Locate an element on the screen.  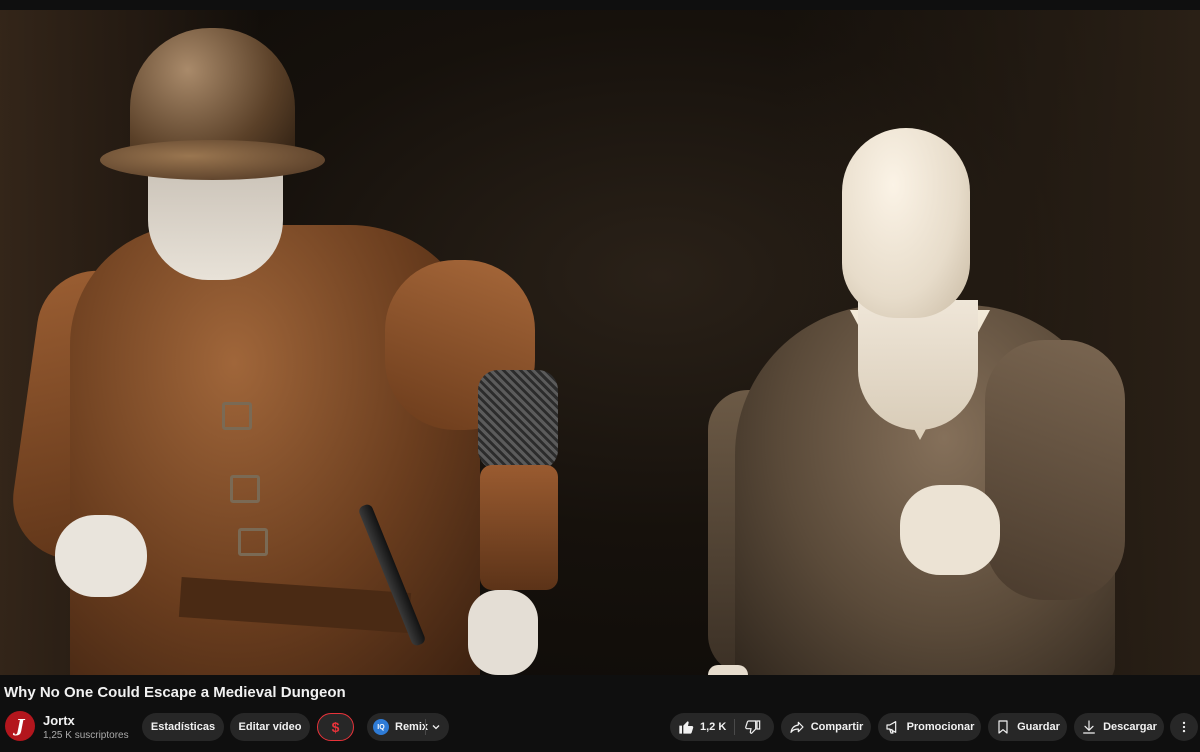
like-count: 1,2 K is located at coordinates (713, 727).